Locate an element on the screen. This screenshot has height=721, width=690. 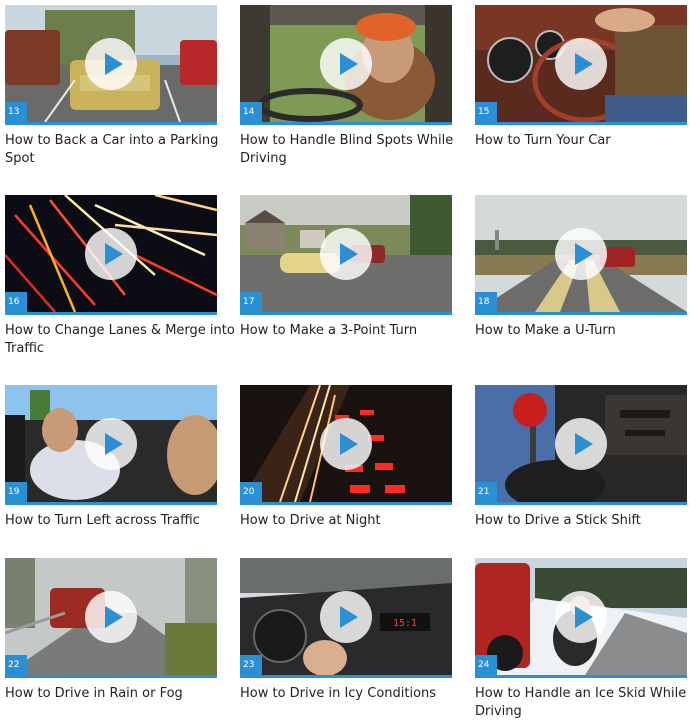
video-thumbnail: 21 is located at coordinates (581, 445).